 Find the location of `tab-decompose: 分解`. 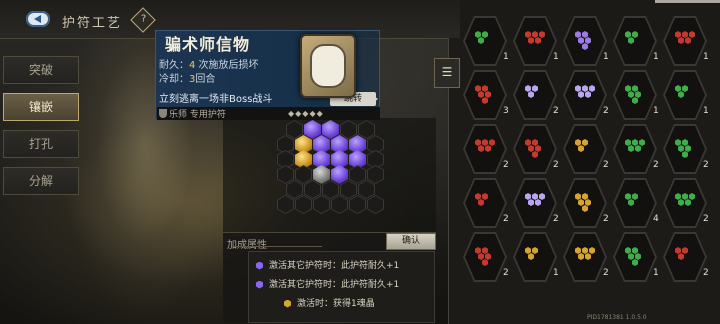

tab-decompose: 分解 is located at coordinates (41, 181).